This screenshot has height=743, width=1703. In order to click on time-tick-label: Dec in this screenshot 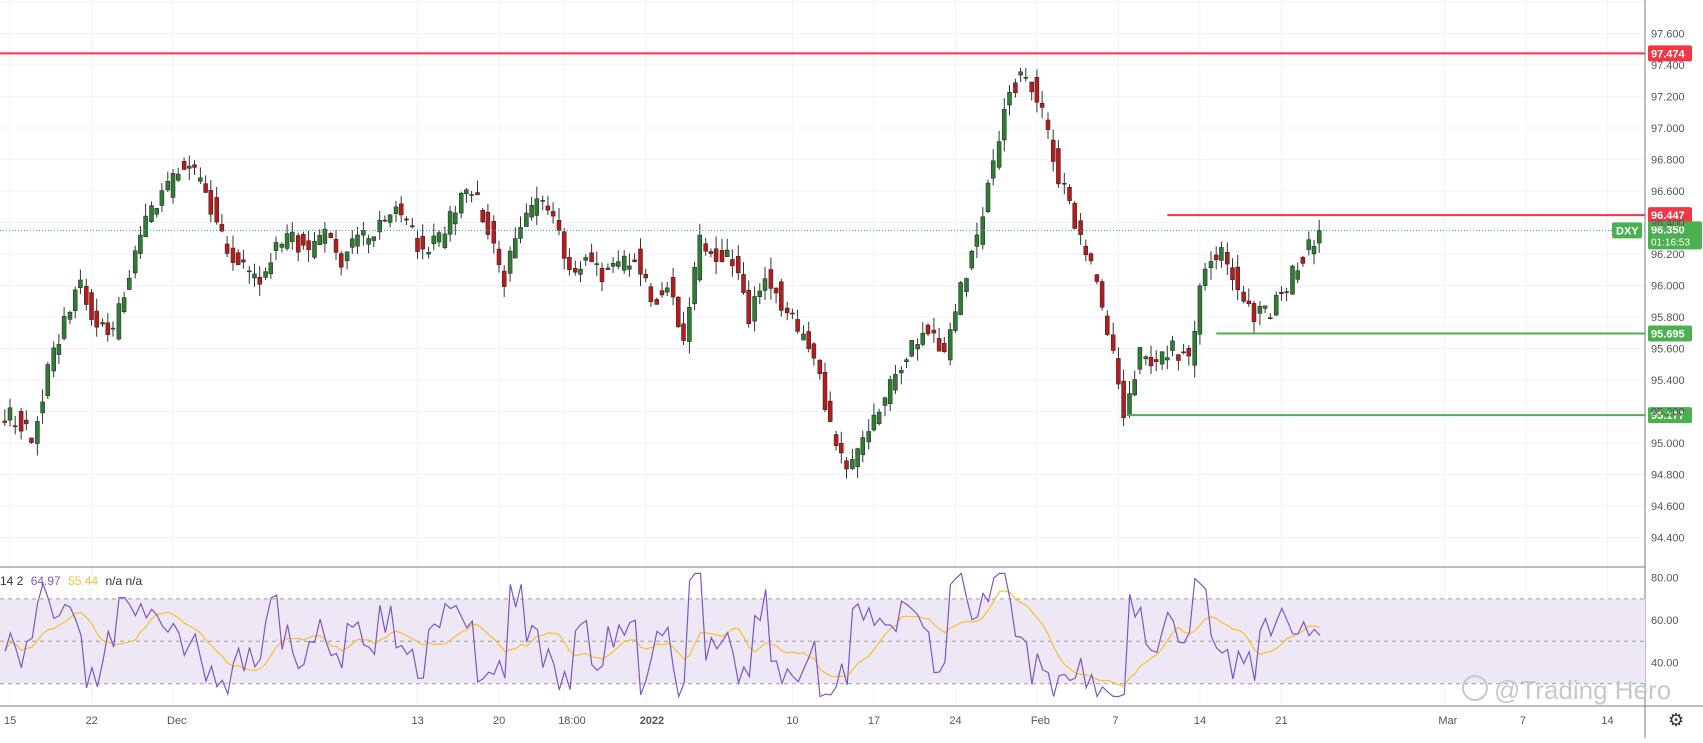, I will do `click(177, 721)`.